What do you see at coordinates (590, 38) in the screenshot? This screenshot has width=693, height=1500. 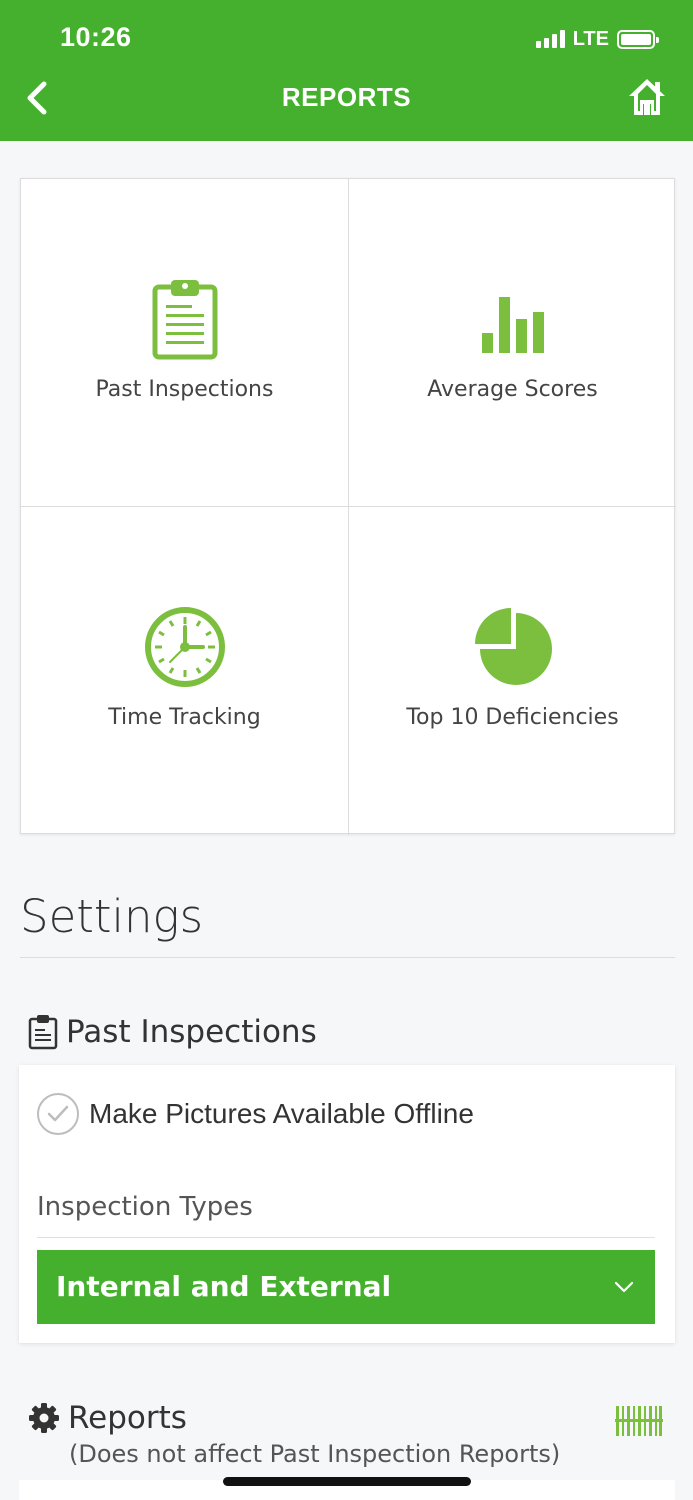 I see `network-type: LTE` at bounding box center [590, 38].